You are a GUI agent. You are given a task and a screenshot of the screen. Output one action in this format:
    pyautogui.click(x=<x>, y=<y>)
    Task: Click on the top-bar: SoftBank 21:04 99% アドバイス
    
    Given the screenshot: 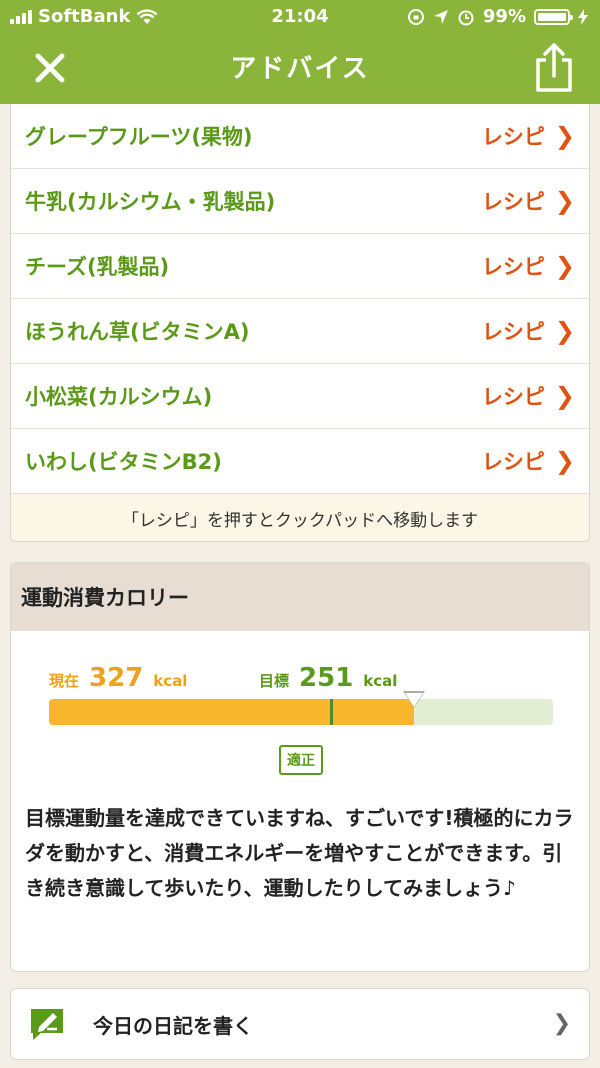 What is the action you would take?
    pyautogui.click(x=300, y=52)
    